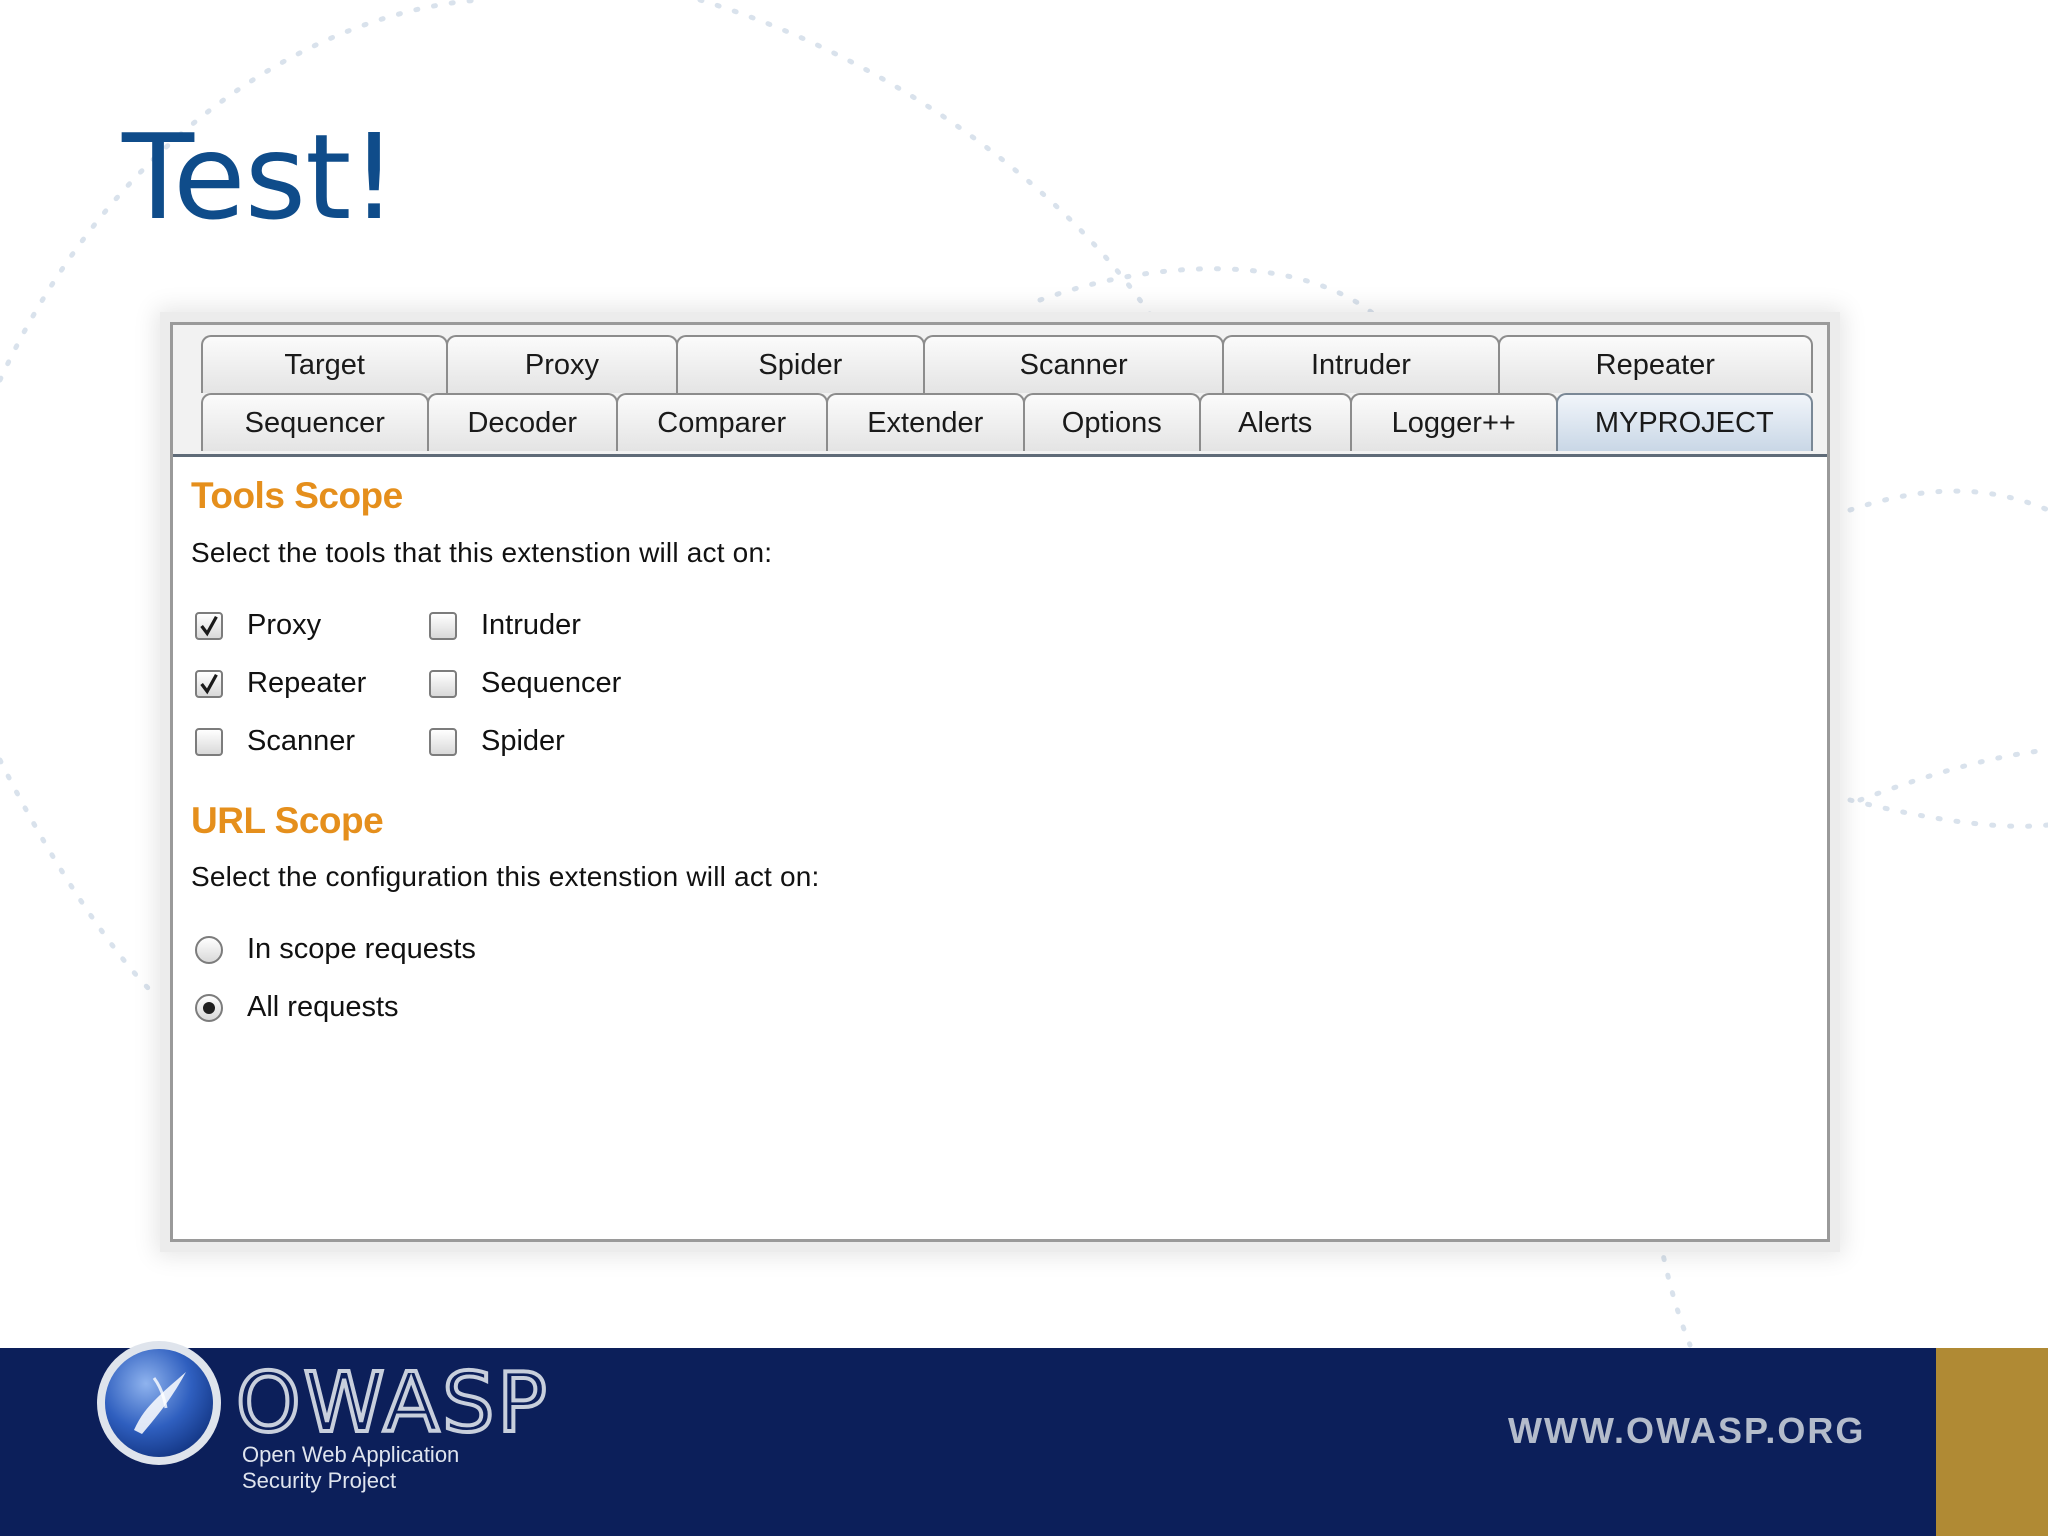 Image resolution: width=2048 pixels, height=1536 pixels. Describe the element at coordinates (301, 741) in the screenshot. I see `scanner-label: Scanner` at that location.